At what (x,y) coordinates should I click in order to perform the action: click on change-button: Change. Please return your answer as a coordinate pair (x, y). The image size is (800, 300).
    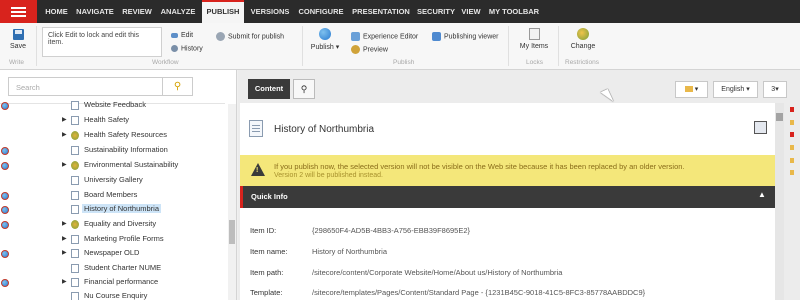
    Looking at the image, I should click on (583, 39).